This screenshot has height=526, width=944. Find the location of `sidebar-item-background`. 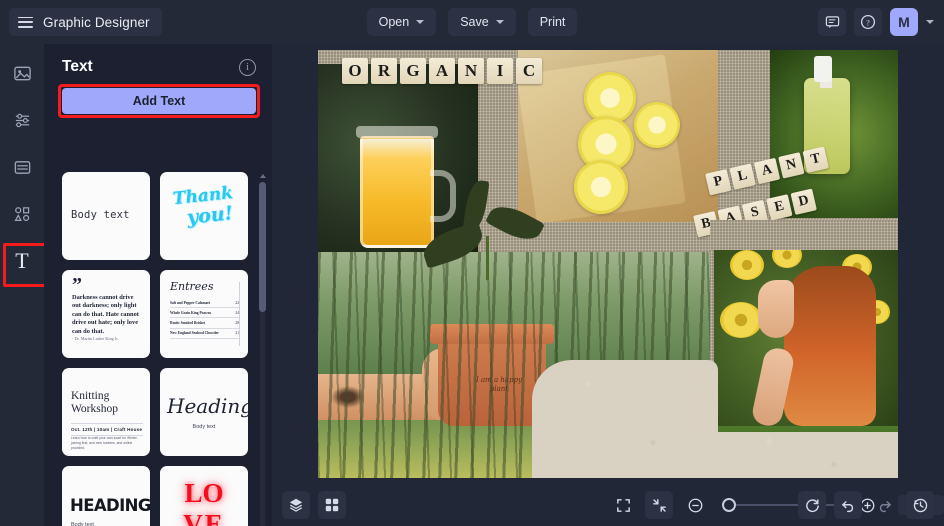

sidebar-item-background is located at coordinates (22, 167).